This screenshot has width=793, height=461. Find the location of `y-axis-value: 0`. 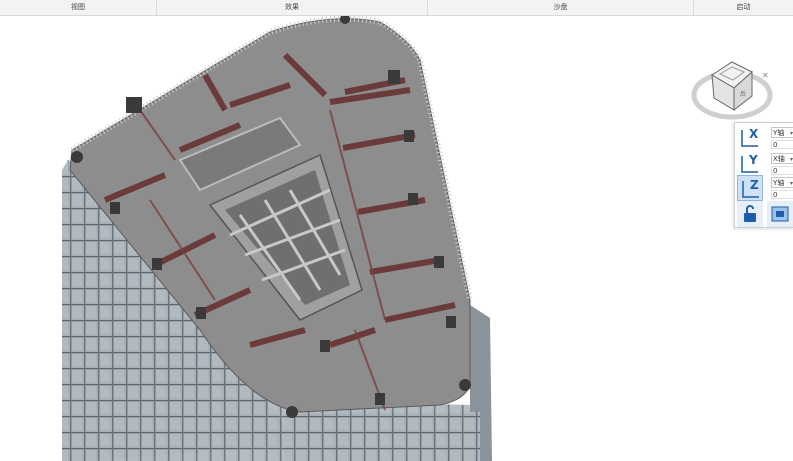

y-axis-value: 0 is located at coordinates (782, 170).